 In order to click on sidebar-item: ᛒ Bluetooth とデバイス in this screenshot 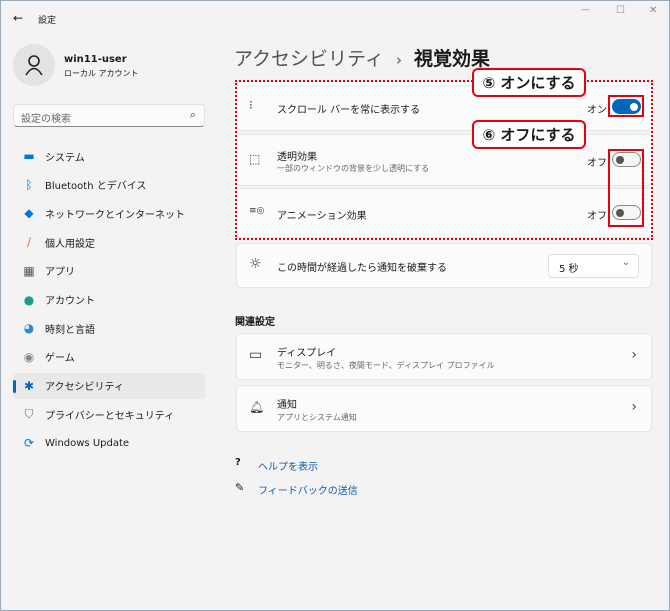, I will do `click(109, 185)`.